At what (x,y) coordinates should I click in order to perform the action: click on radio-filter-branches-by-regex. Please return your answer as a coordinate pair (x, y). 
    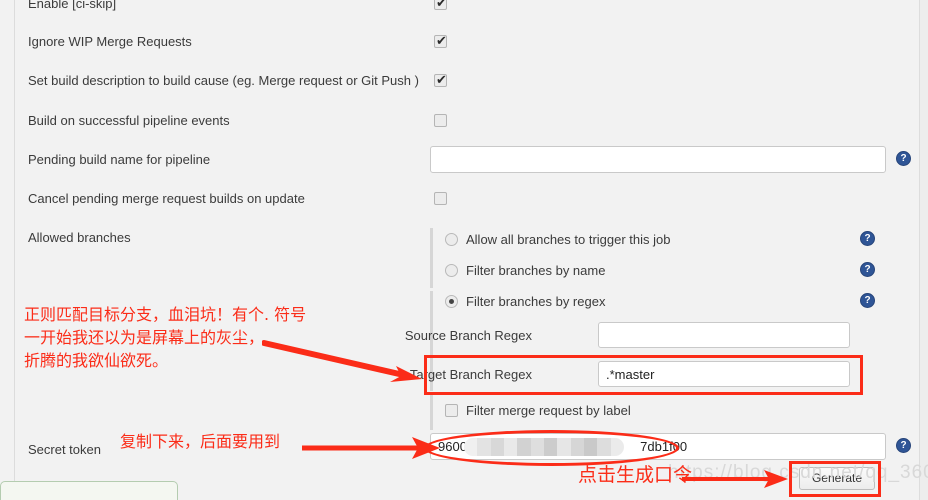
    Looking at the image, I should click on (451, 301).